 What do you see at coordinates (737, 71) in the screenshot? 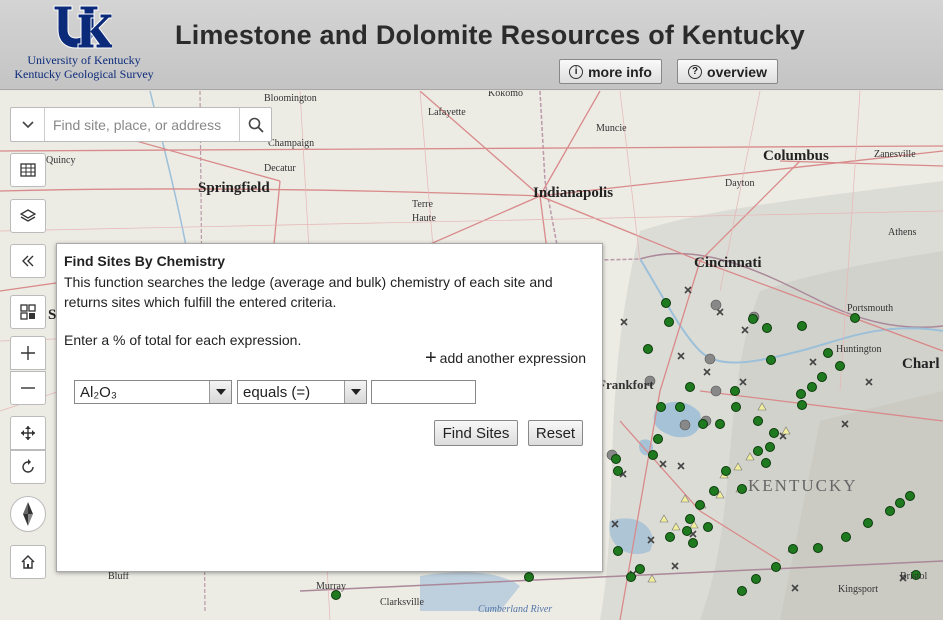
I see `overview-label: overview` at bounding box center [737, 71].